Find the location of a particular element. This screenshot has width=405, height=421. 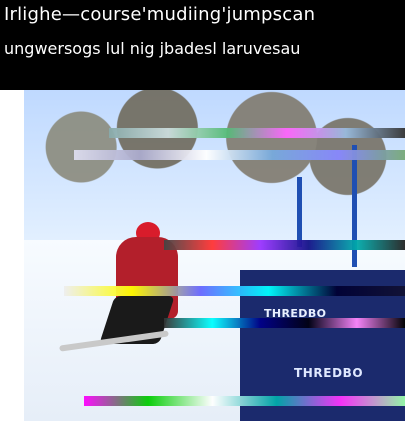

caption-line-1: Irlighe—course'mudiing'jumpscan is located at coordinates (160, 14).